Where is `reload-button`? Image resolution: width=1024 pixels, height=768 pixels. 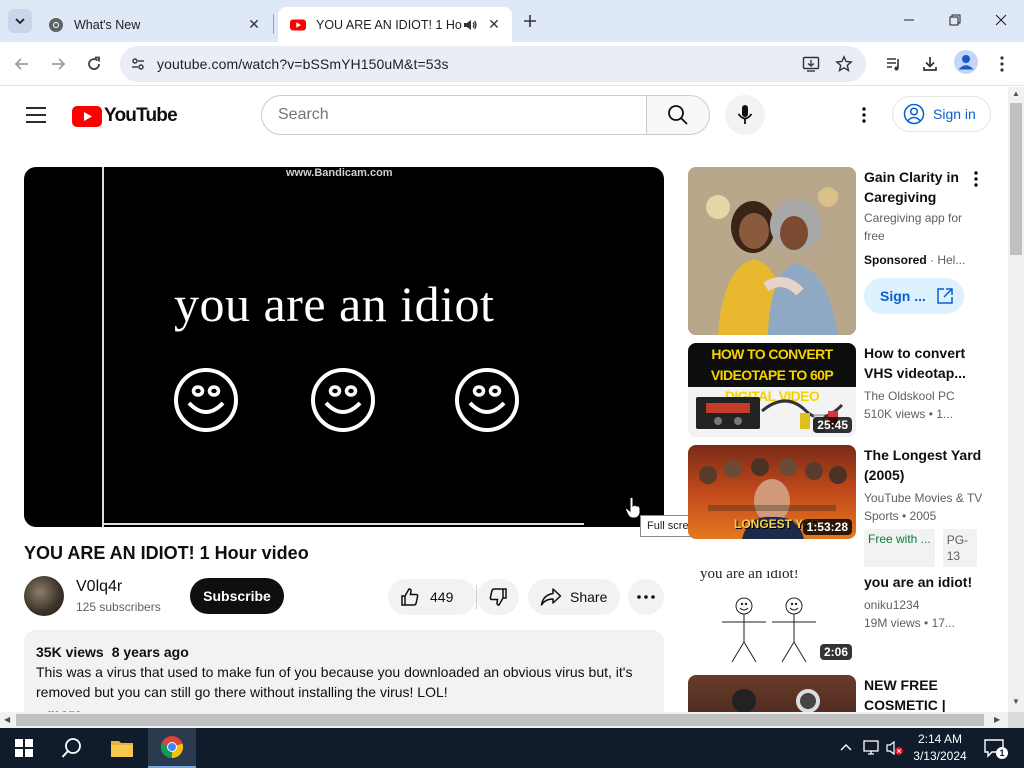 reload-button is located at coordinates (94, 64).